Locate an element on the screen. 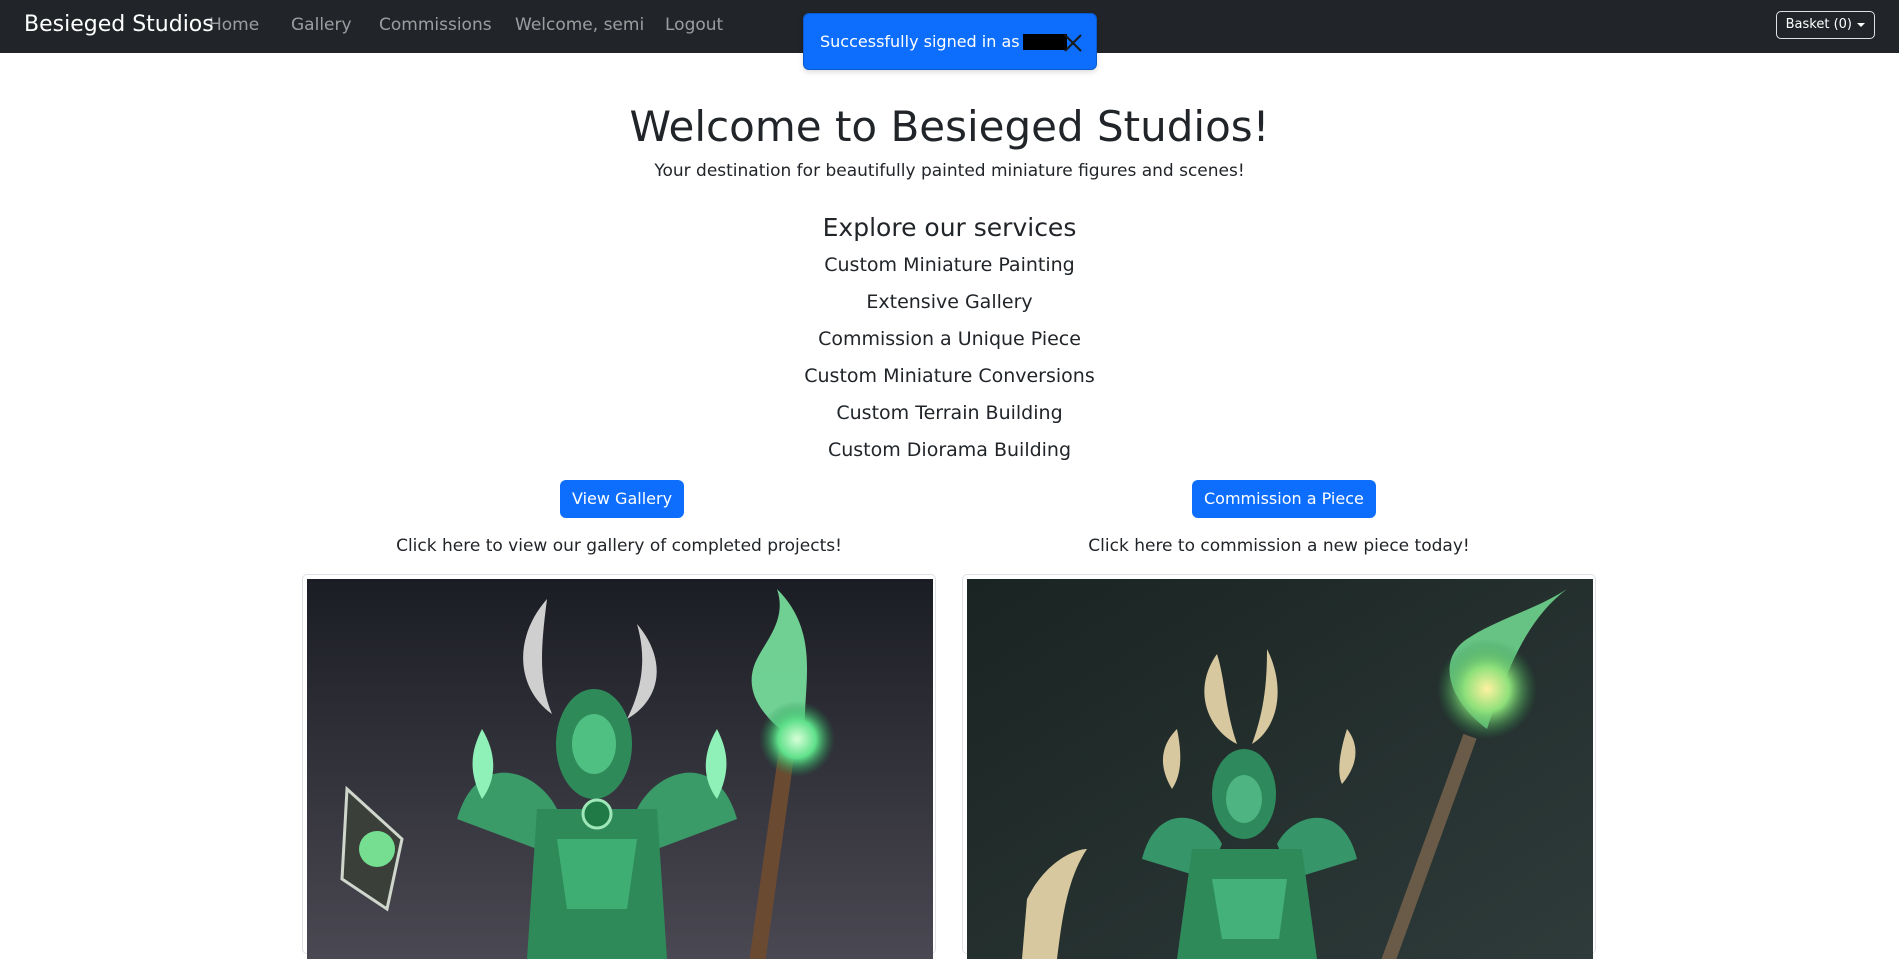  service-item: Extensive Gallery is located at coordinates (949, 302).